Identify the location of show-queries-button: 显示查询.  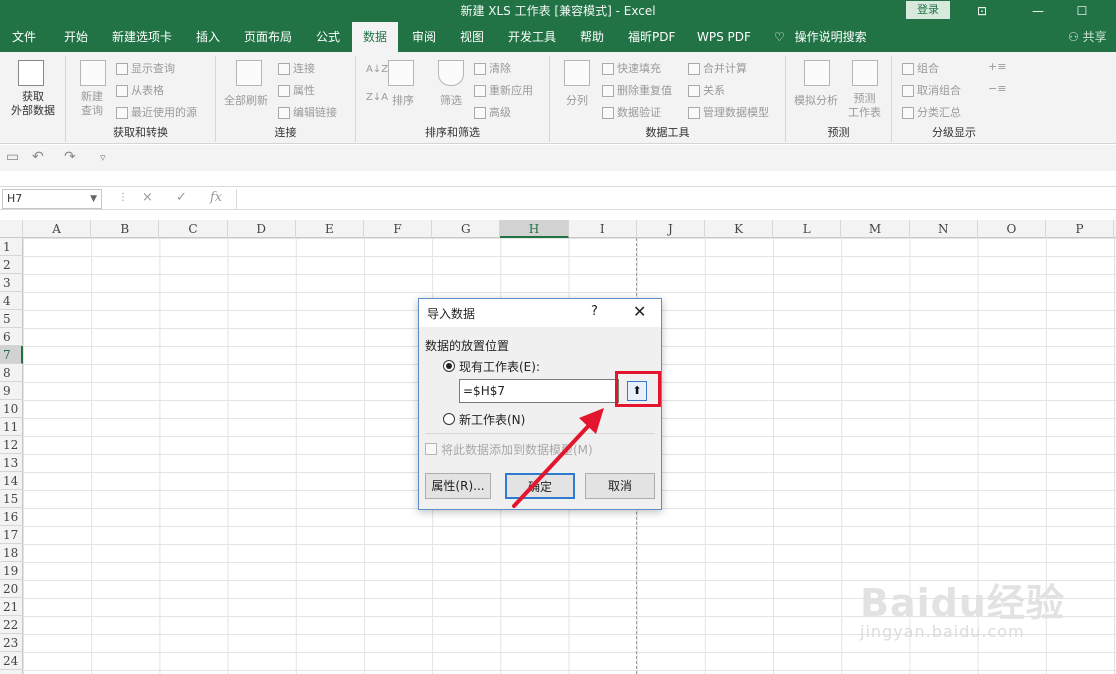
(145, 68).